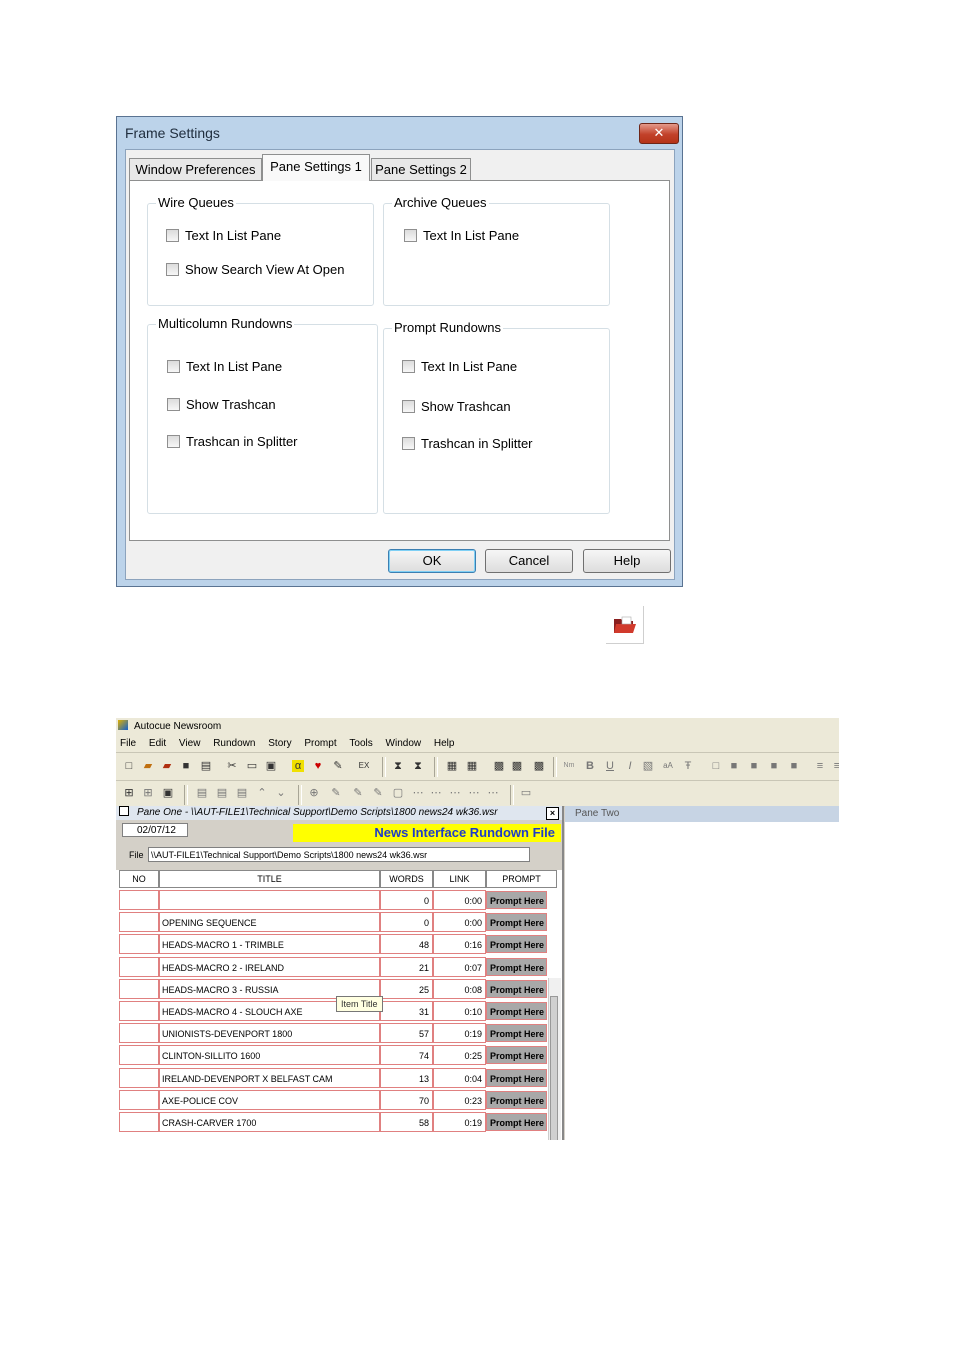 This screenshot has width=955, height=1350. I want to click on column-header-title: TITLE, so click(269, 879).